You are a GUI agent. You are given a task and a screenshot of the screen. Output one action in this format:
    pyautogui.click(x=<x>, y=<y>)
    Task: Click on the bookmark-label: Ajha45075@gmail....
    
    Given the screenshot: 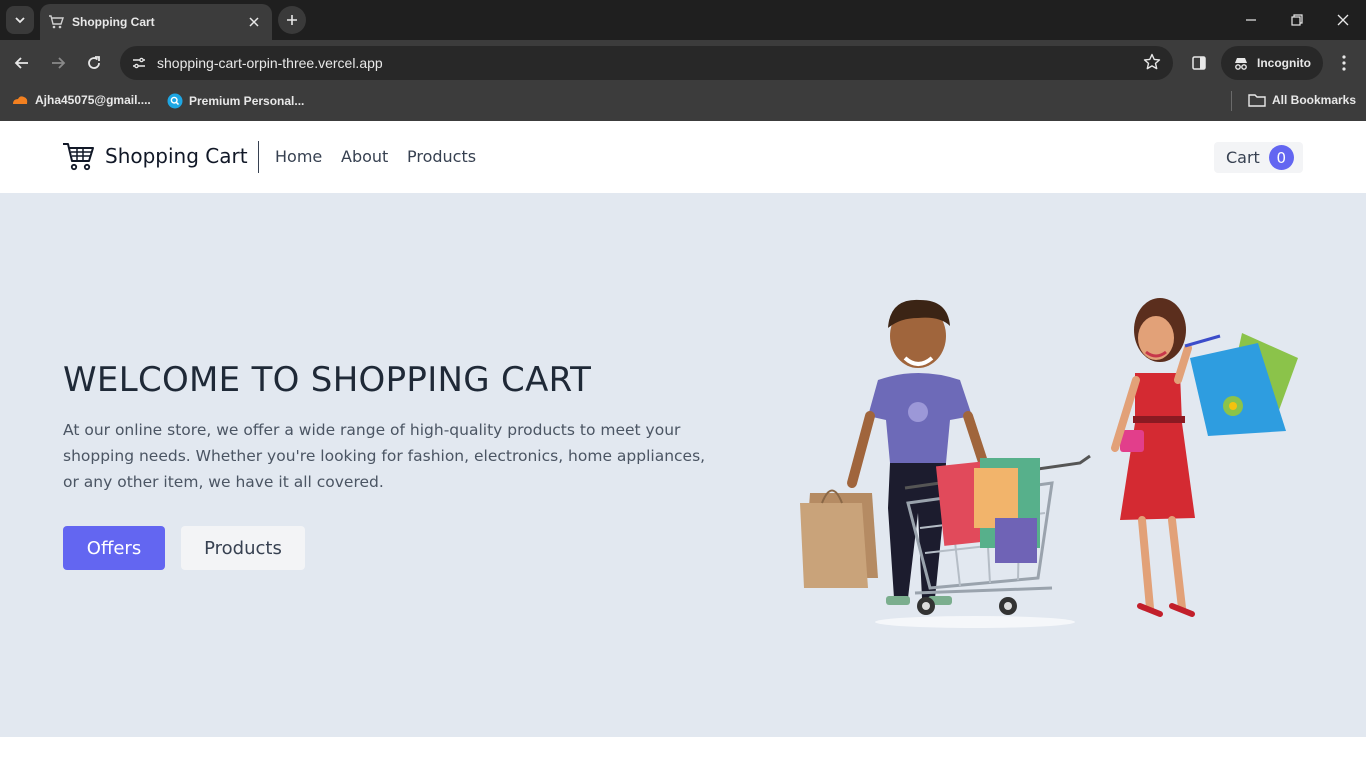 What is the action you would take?
    pyautogui.click(x=93, y=100)
    